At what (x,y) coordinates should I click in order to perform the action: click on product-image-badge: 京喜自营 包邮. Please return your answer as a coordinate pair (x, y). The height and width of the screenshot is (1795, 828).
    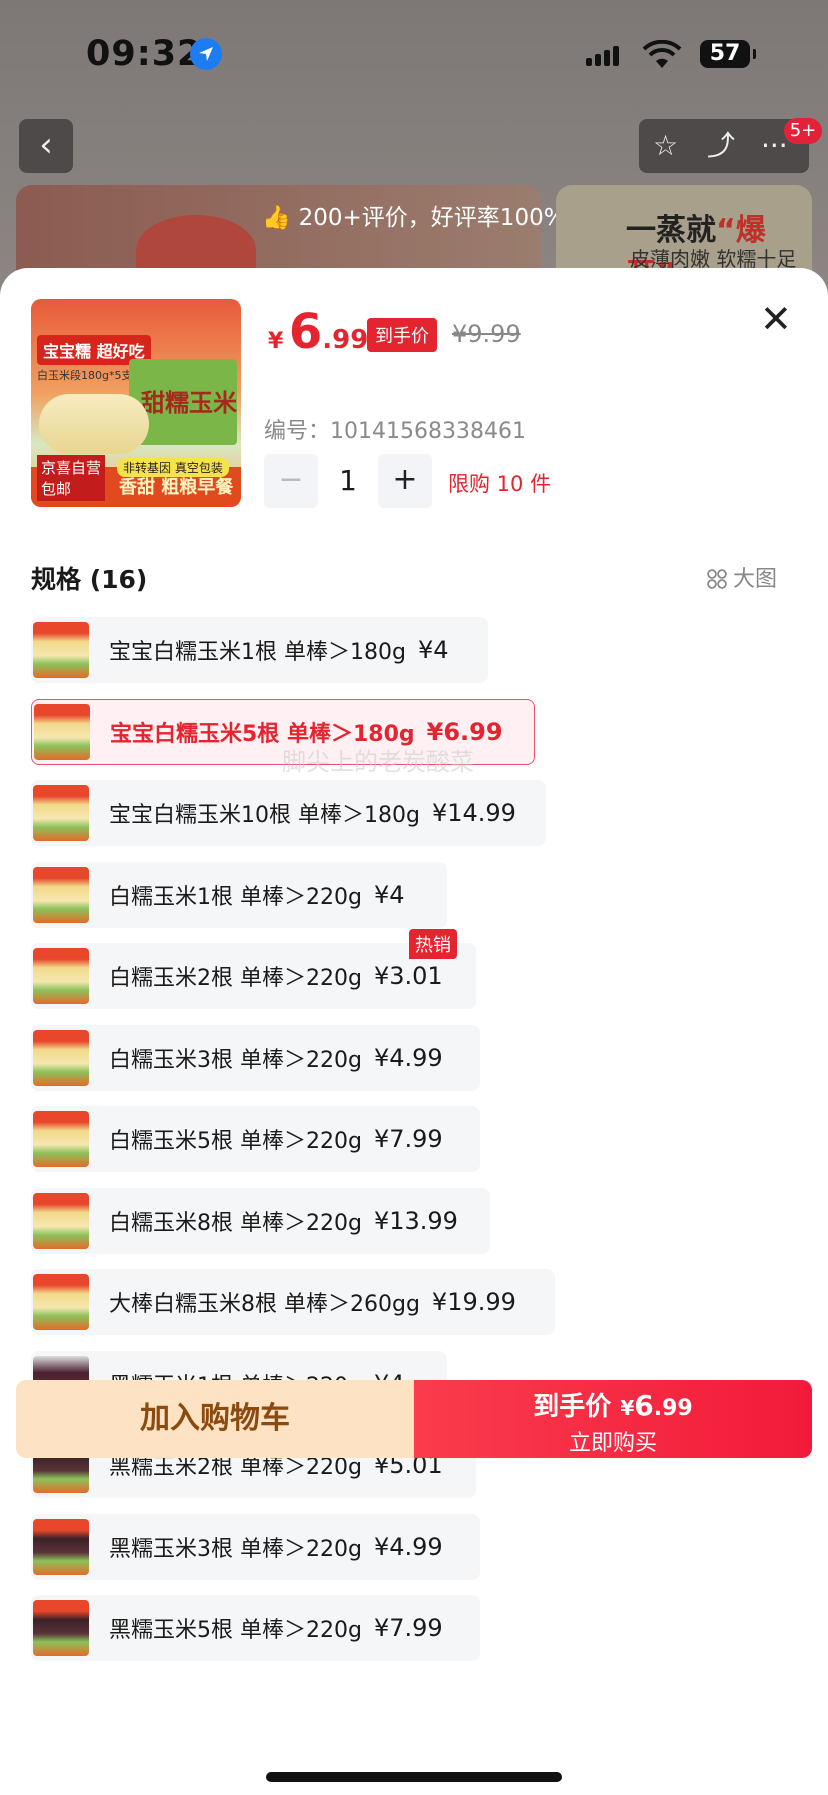
    Looking at the image, I should click on (71, 478).